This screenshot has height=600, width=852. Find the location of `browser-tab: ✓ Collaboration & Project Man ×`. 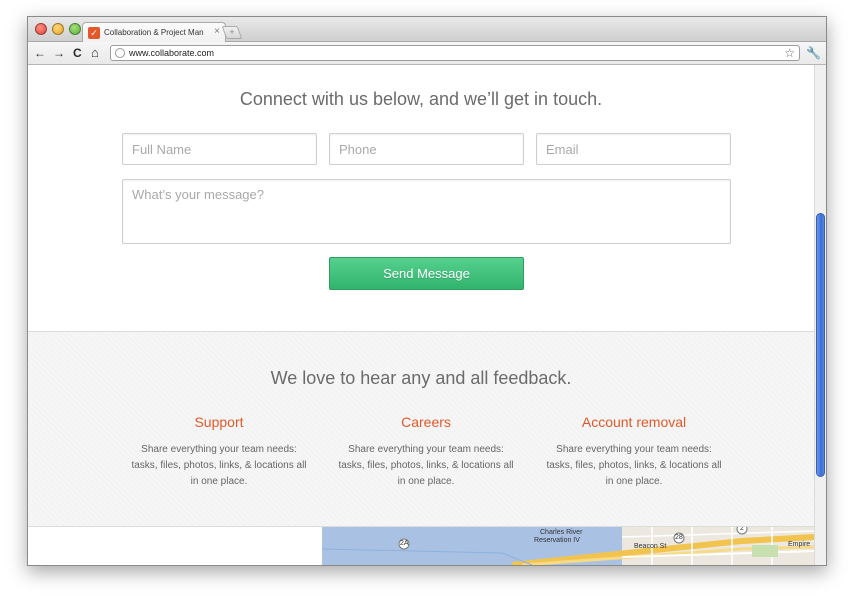

browser-tab: ✓ Collaboration & Project Man × is located at coordinates (154, 32).